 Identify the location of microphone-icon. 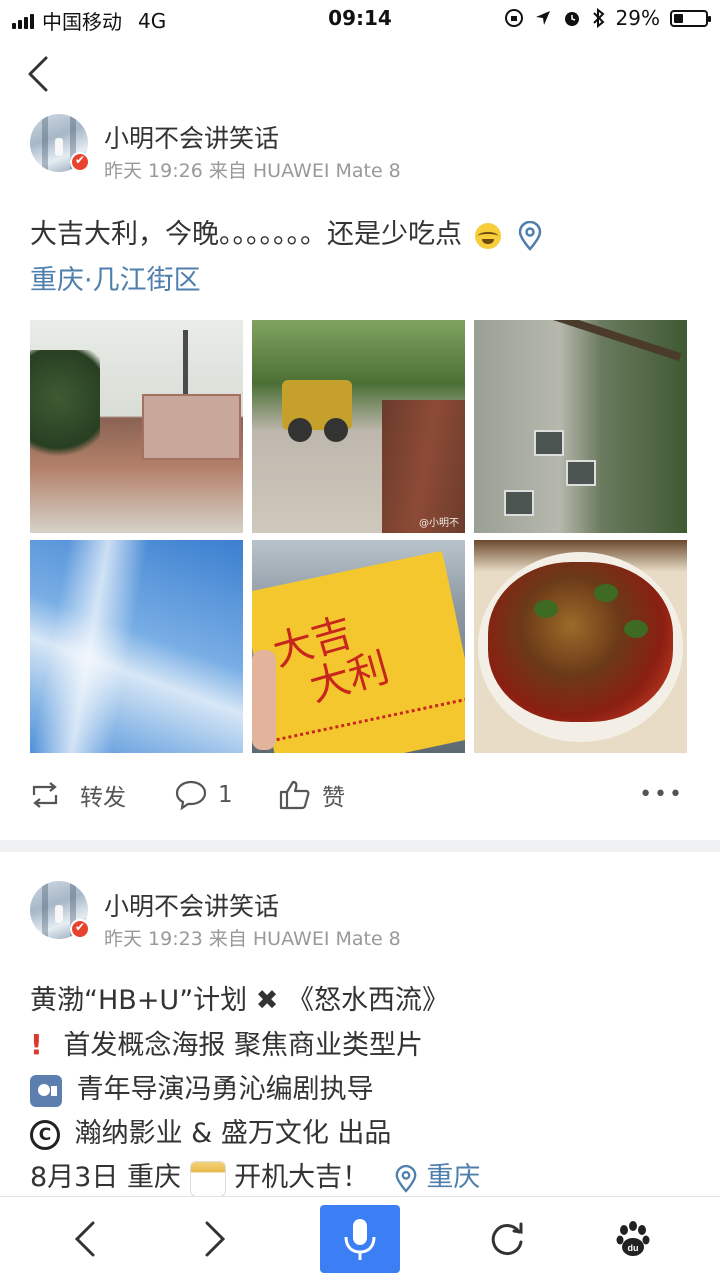
(360, 1239).